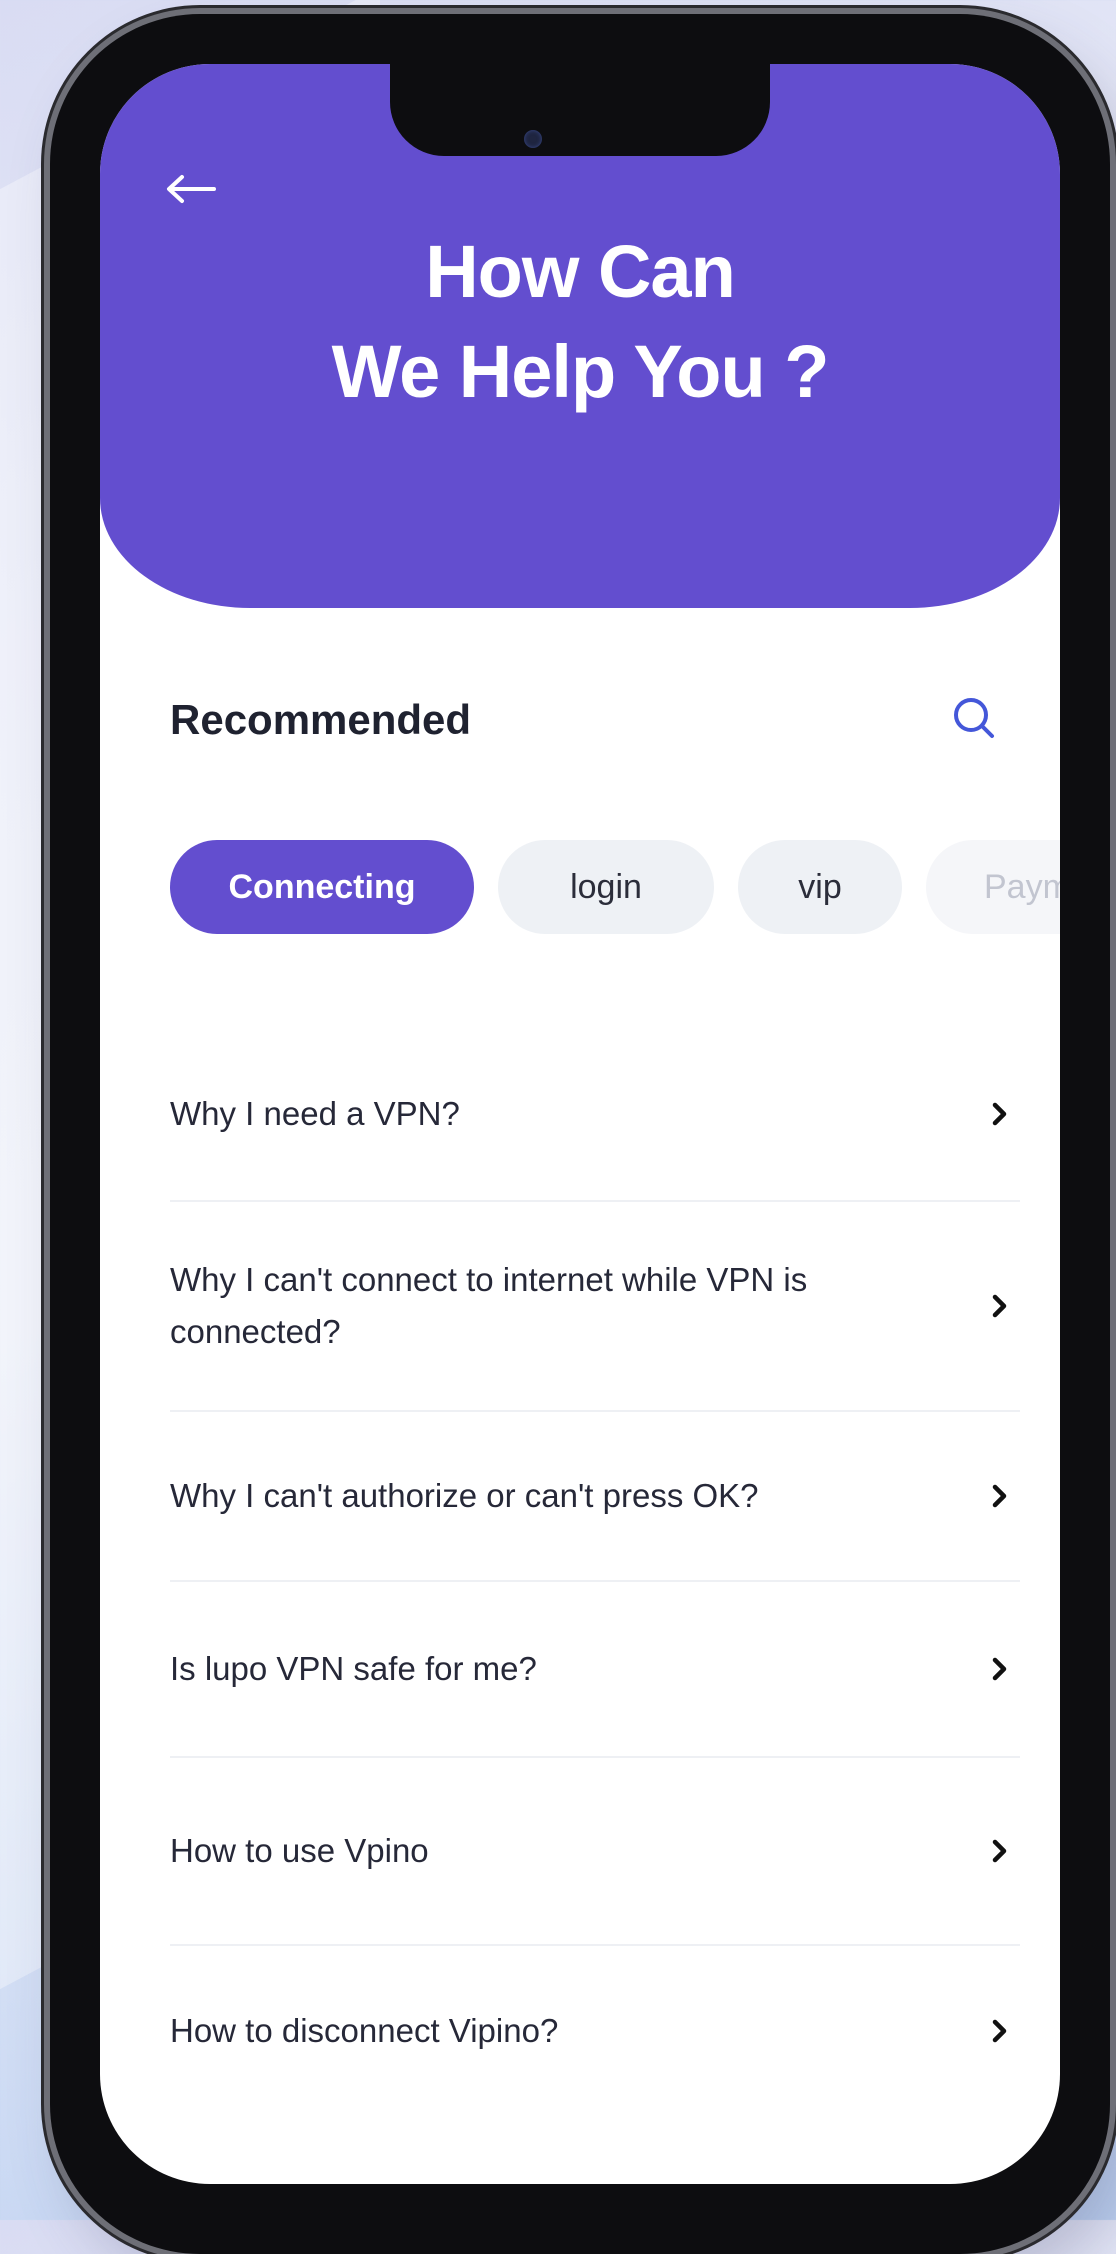 This screenshot has width=1116, height=2254. I want to click on page-title-line-2: We Help You ?, so click(580, 371).